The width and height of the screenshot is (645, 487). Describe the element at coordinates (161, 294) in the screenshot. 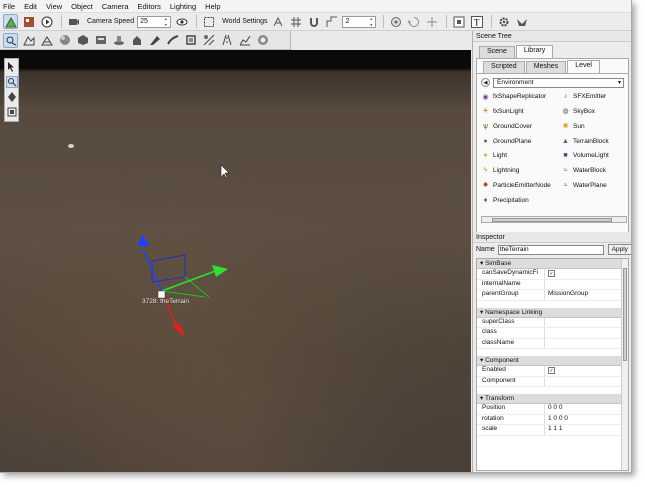

I see `gizmo-center-handle` at that location.